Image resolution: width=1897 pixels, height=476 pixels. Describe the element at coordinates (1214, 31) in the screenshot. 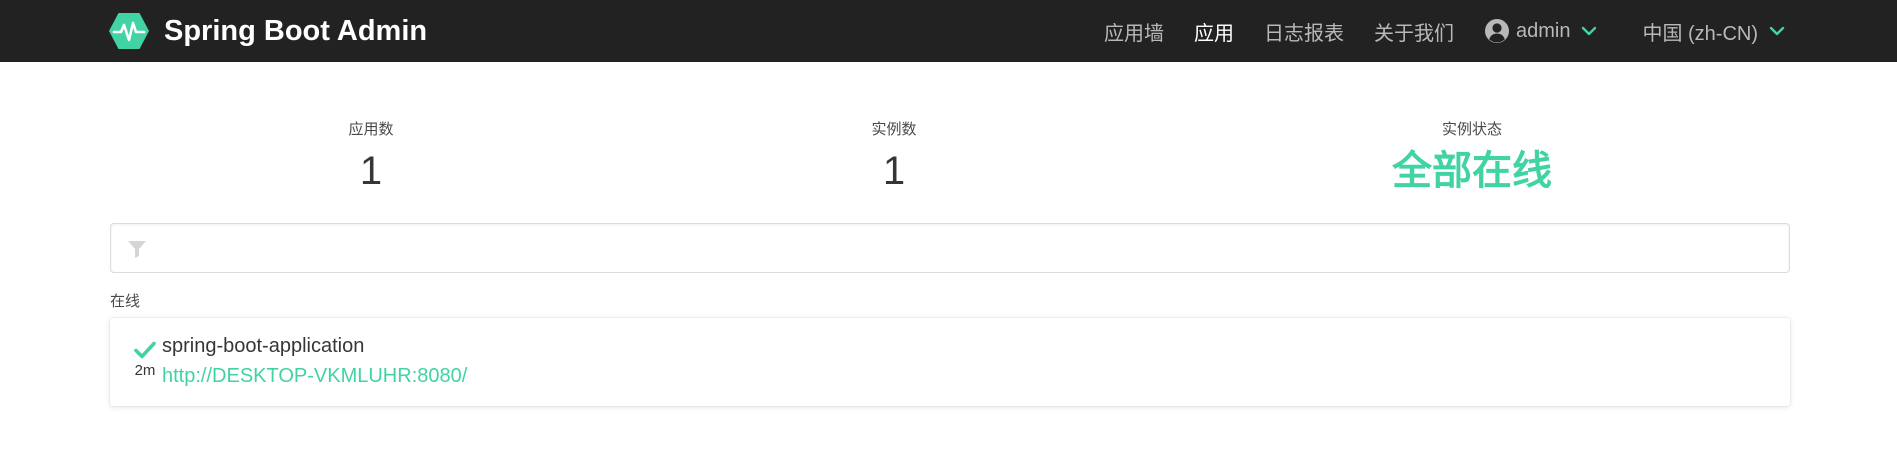

I see `nav-link-applications: 应用` at that location.